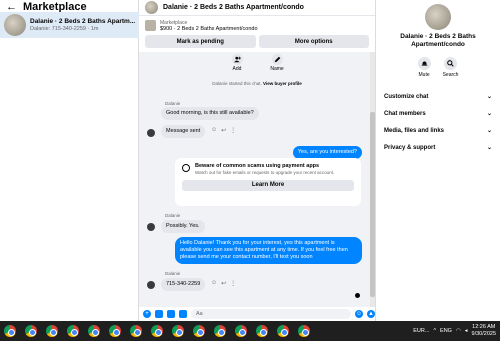  I want to click on bell-icon, so click(424, 63).